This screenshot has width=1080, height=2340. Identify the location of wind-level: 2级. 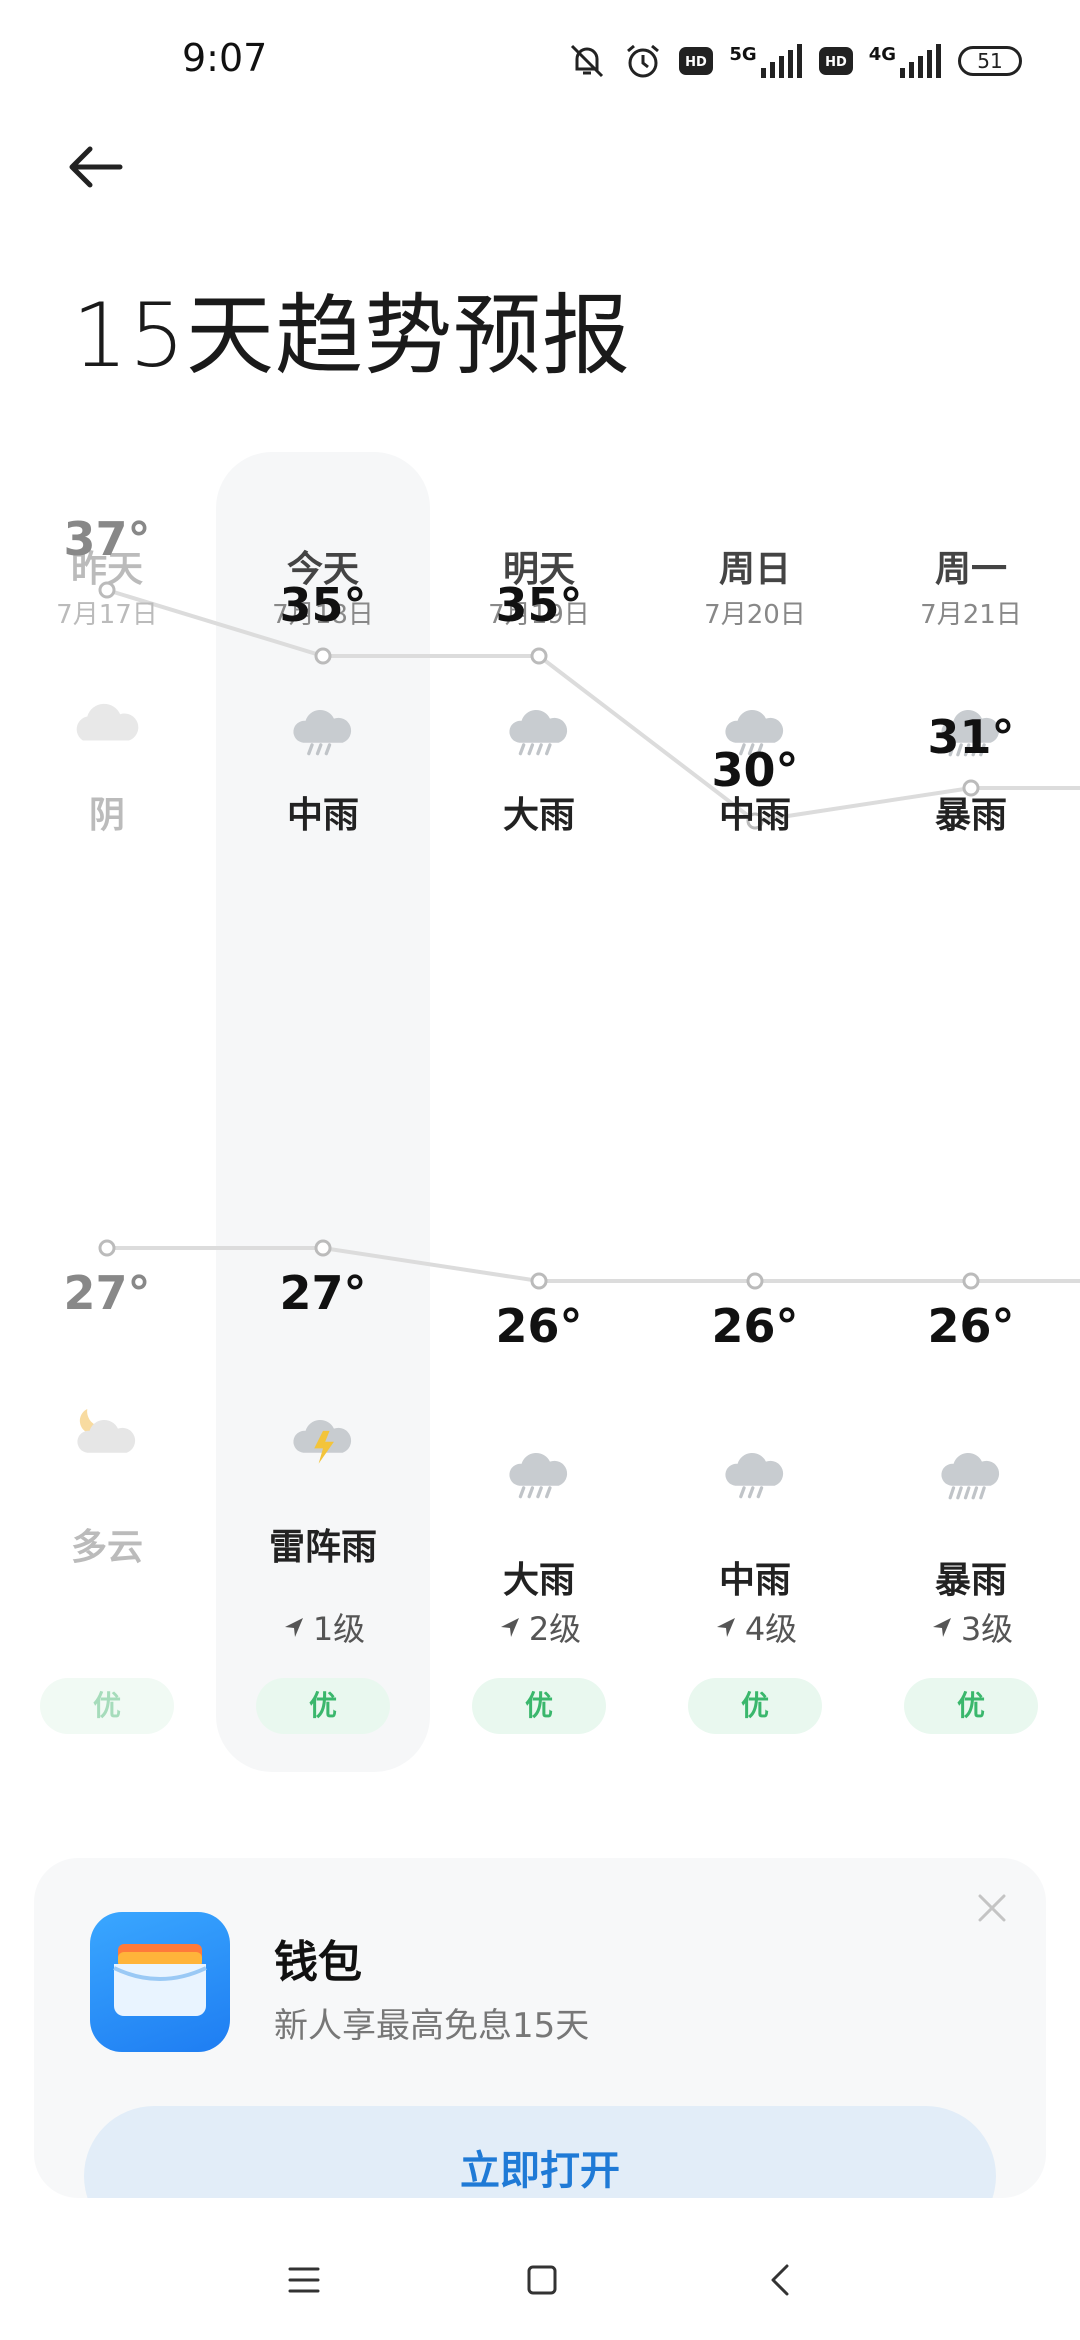
(539, 1627).